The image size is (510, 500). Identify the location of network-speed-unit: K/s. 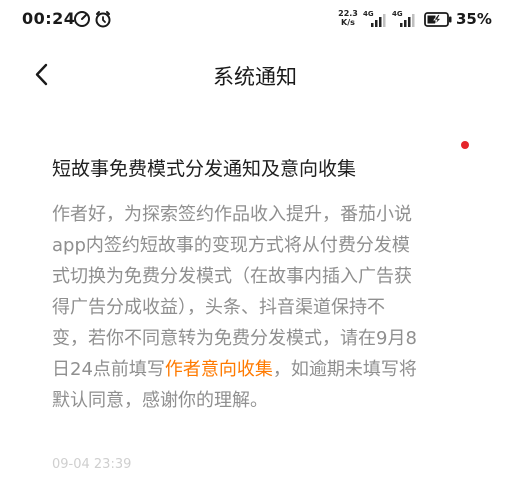
(348, 22).